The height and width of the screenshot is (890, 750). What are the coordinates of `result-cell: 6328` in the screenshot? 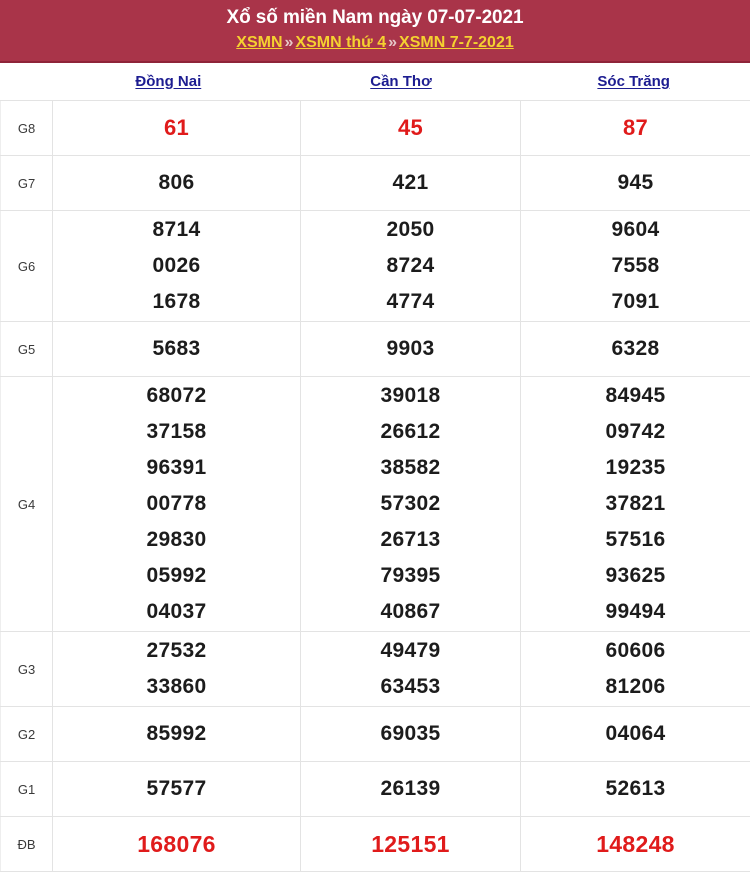 It's located at (635, 349).